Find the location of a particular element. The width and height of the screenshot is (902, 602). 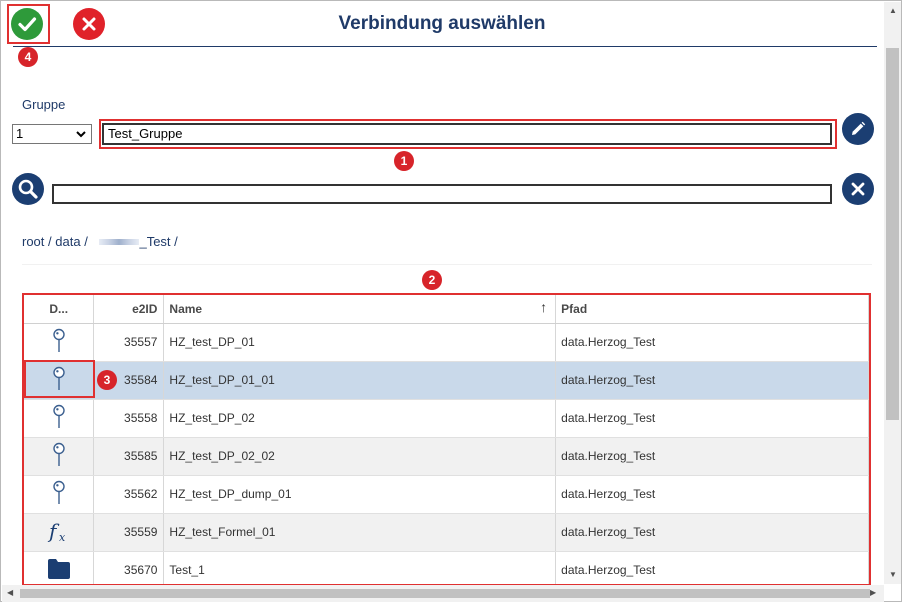

table-row: 35557 HZ_test_DP_01 data.Herzog_Test is located at coordinates (446, 342).